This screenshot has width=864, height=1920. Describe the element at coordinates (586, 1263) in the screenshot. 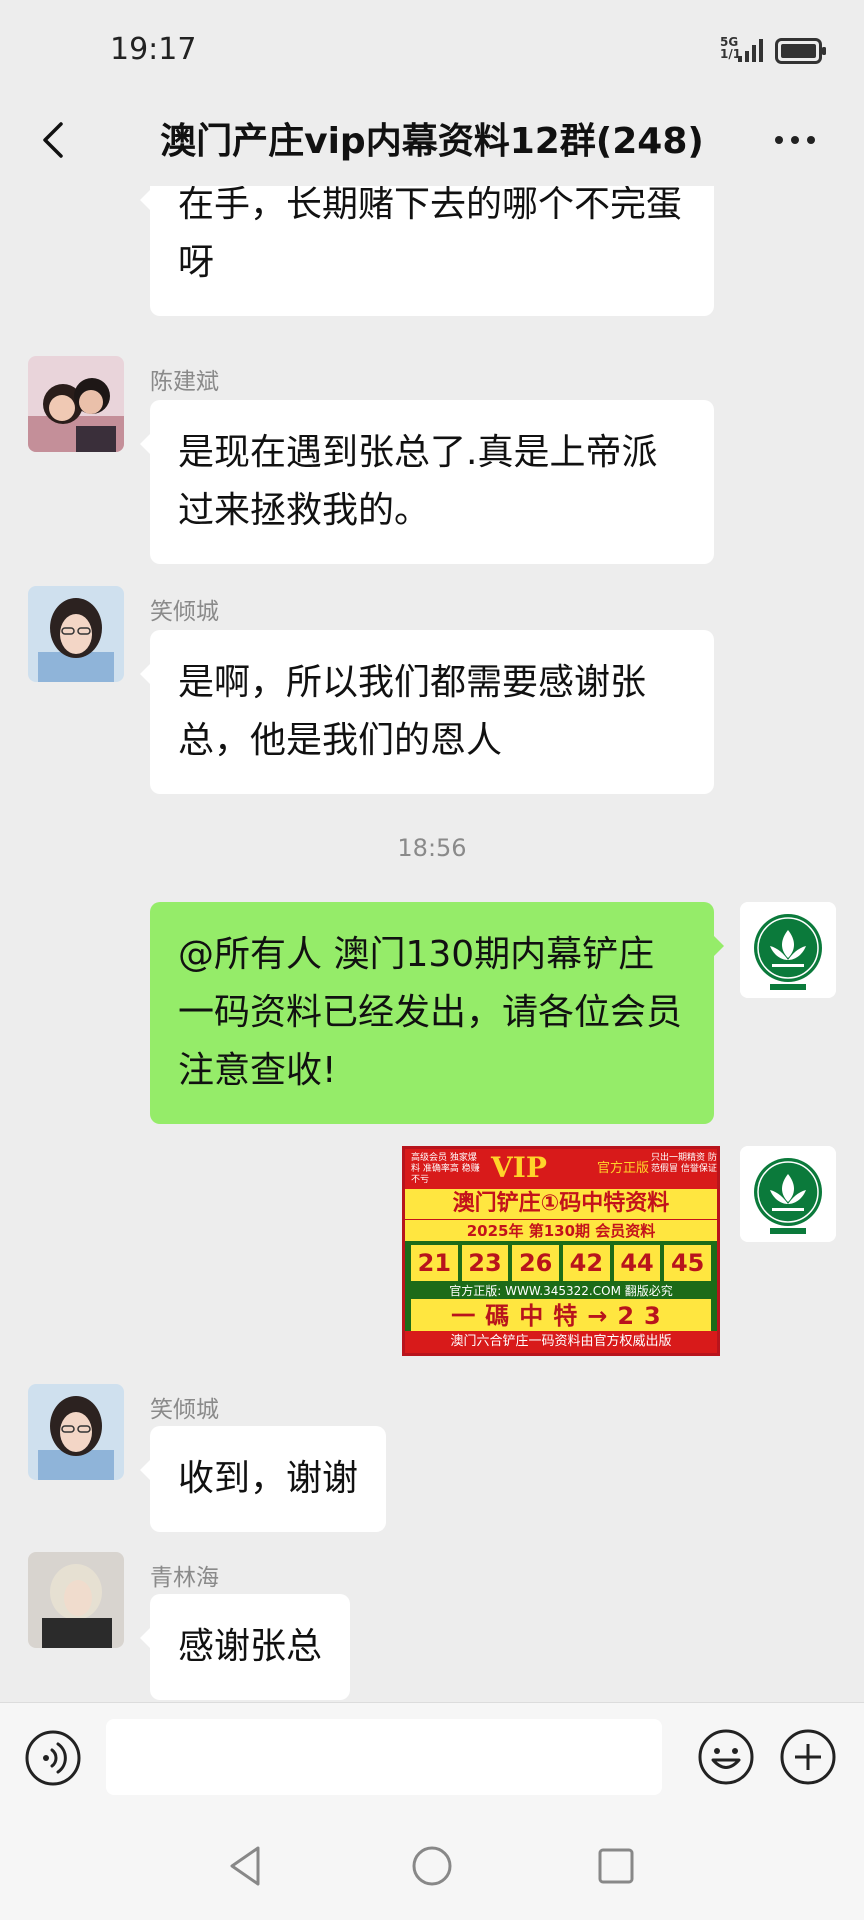

I see `promo-number: 42` at that location.